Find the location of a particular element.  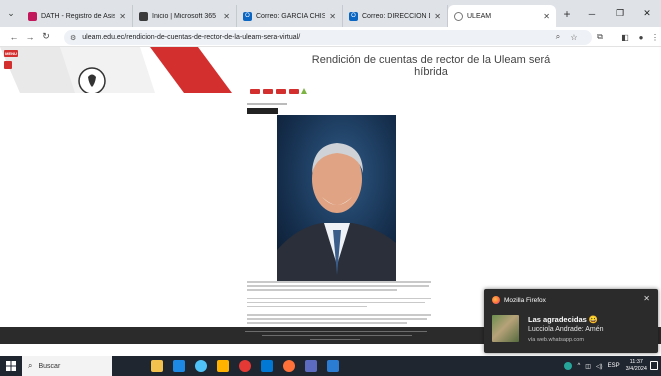

windows-taskbar: ⌕ Buscar ^ ◫ ◁) ESP 11:37 3/4/2024 is located at coordinates (330, 366).